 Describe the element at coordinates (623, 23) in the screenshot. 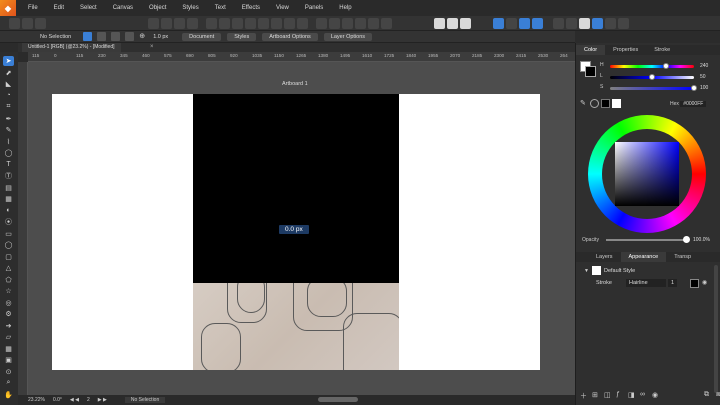

I see `fullscreen-icon` at that location.